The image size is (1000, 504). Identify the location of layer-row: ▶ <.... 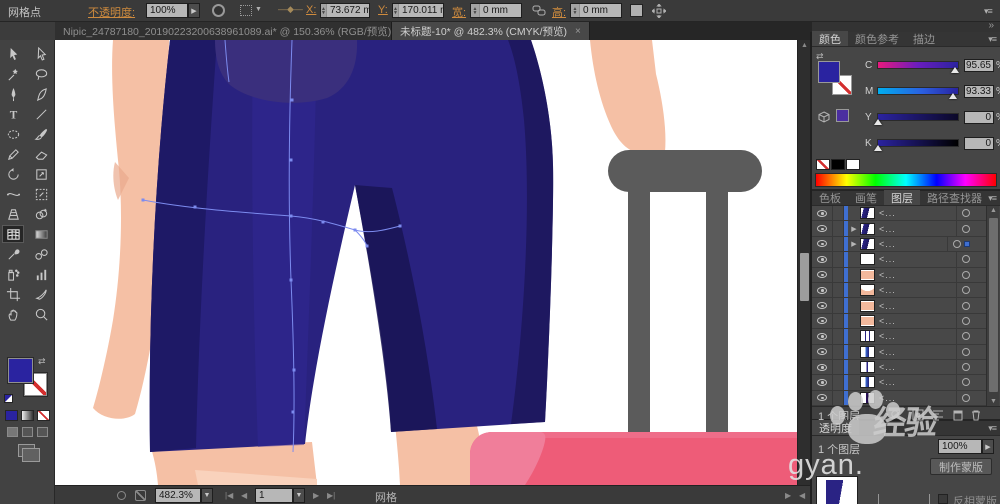
(899, 244).